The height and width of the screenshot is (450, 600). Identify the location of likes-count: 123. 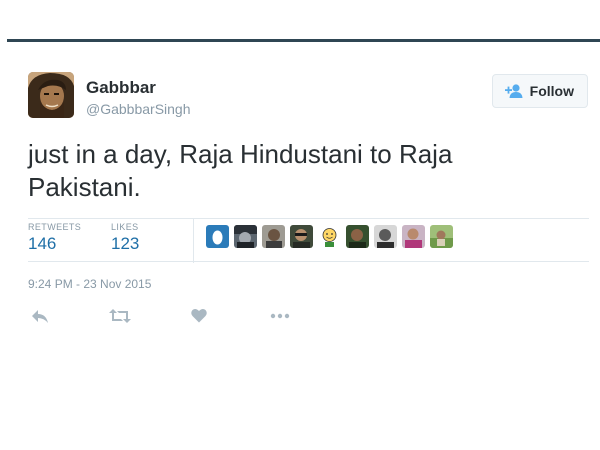
(125, 243).